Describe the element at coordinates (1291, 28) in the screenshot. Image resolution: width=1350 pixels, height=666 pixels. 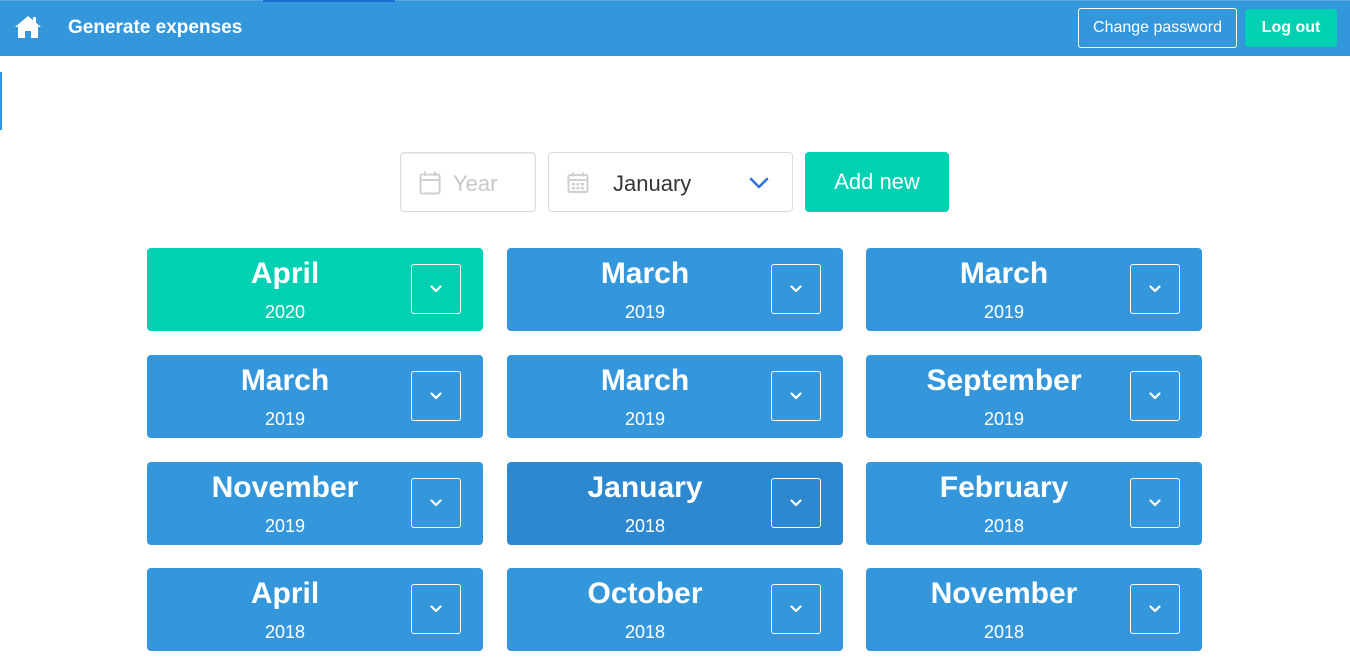
I see `logout-button: Log out` at that location.